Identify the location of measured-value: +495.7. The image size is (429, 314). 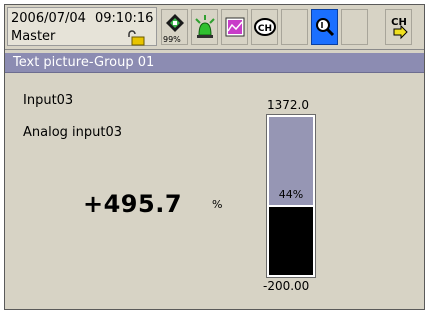
(133, 204).